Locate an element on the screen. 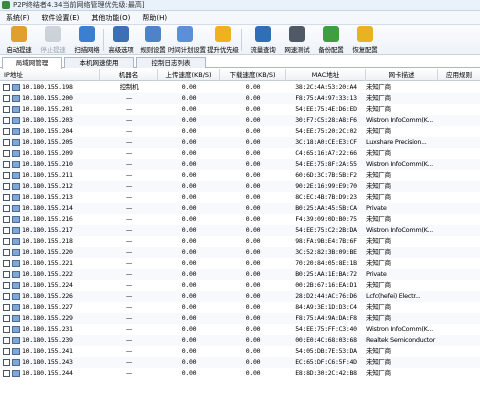 The height and width of the screenshot is (400, 480). column-header-upload: 上传速度(KB/S) is located at coordinates (189, 75).